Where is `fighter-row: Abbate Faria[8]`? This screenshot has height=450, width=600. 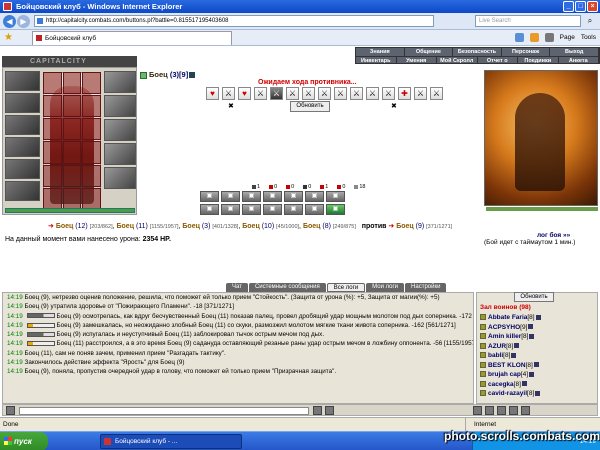
fighter-row: Abbate Faria[8] is located at coordinates (536, 318).